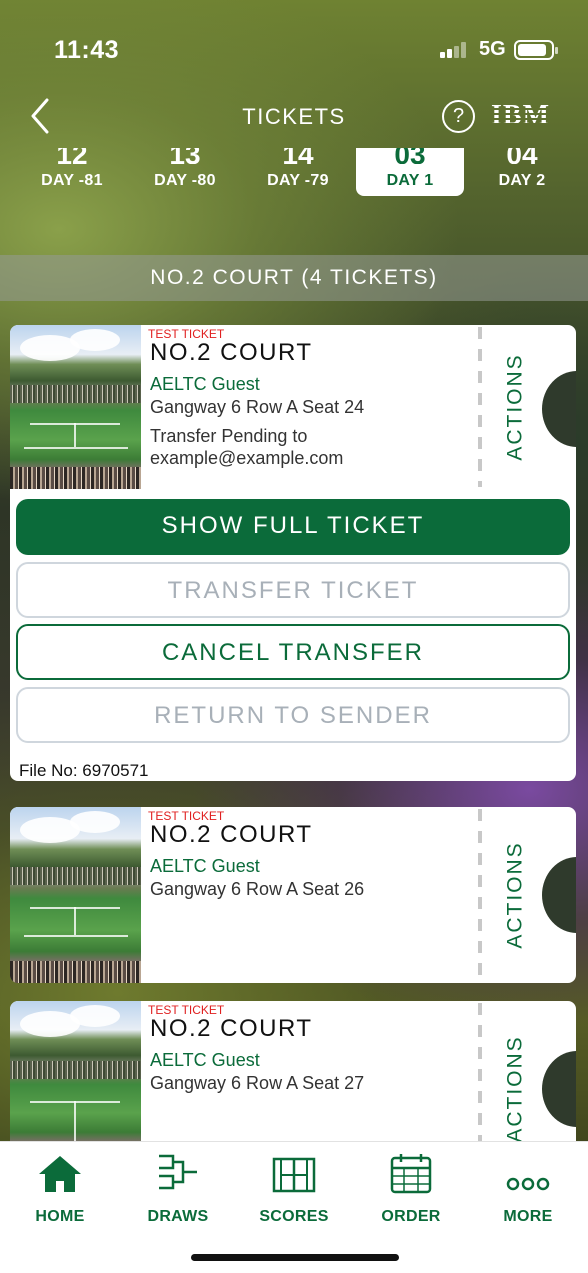 This screenshot has width=588, height=1273. I want to click on signal-icon, so click(454, 50).